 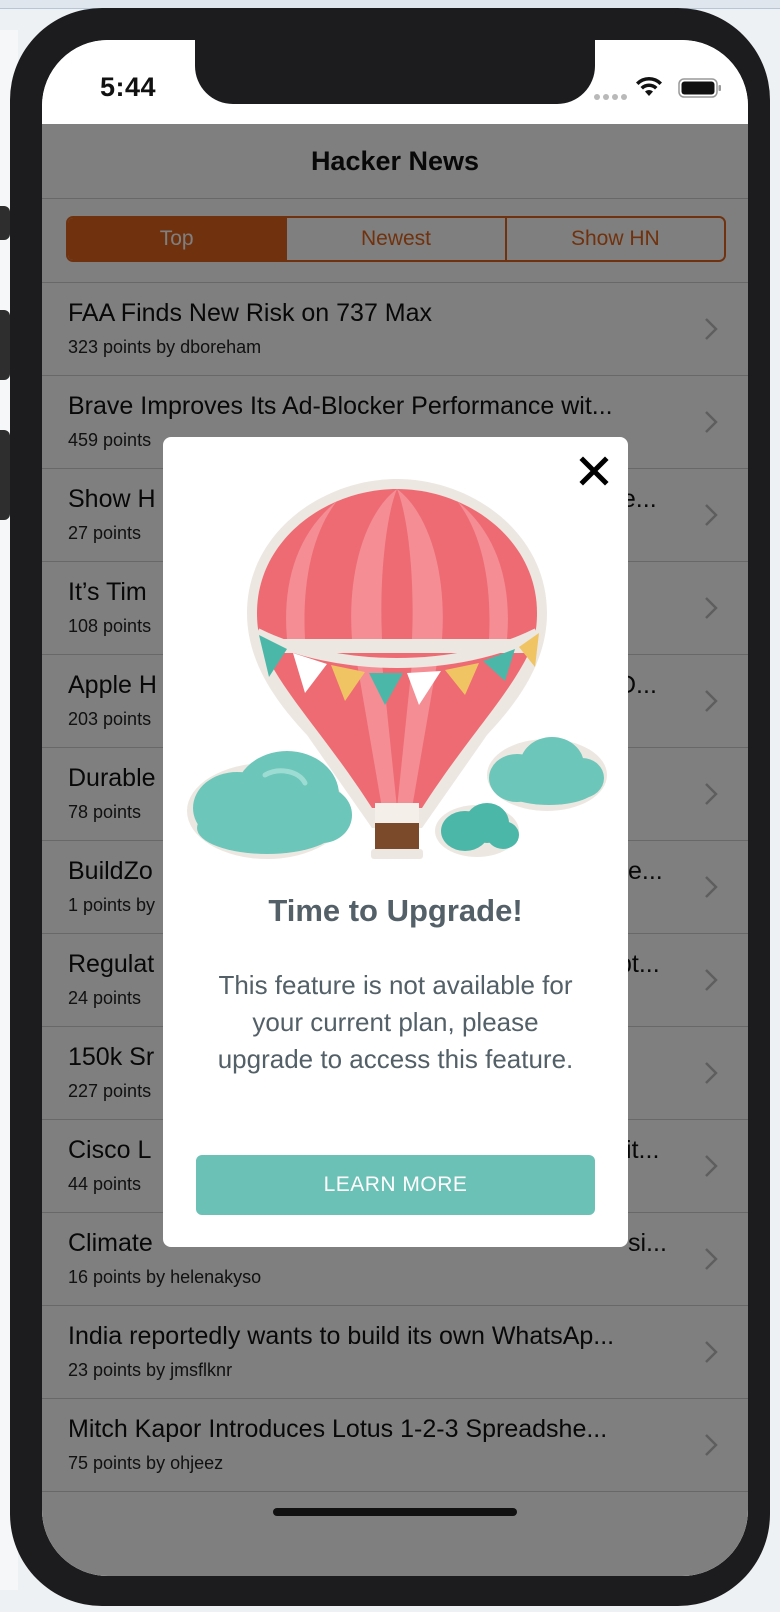 What do you see at coordinates (395, 72) in the screenshot?
I see `notch` at bounding box center [395, 72].